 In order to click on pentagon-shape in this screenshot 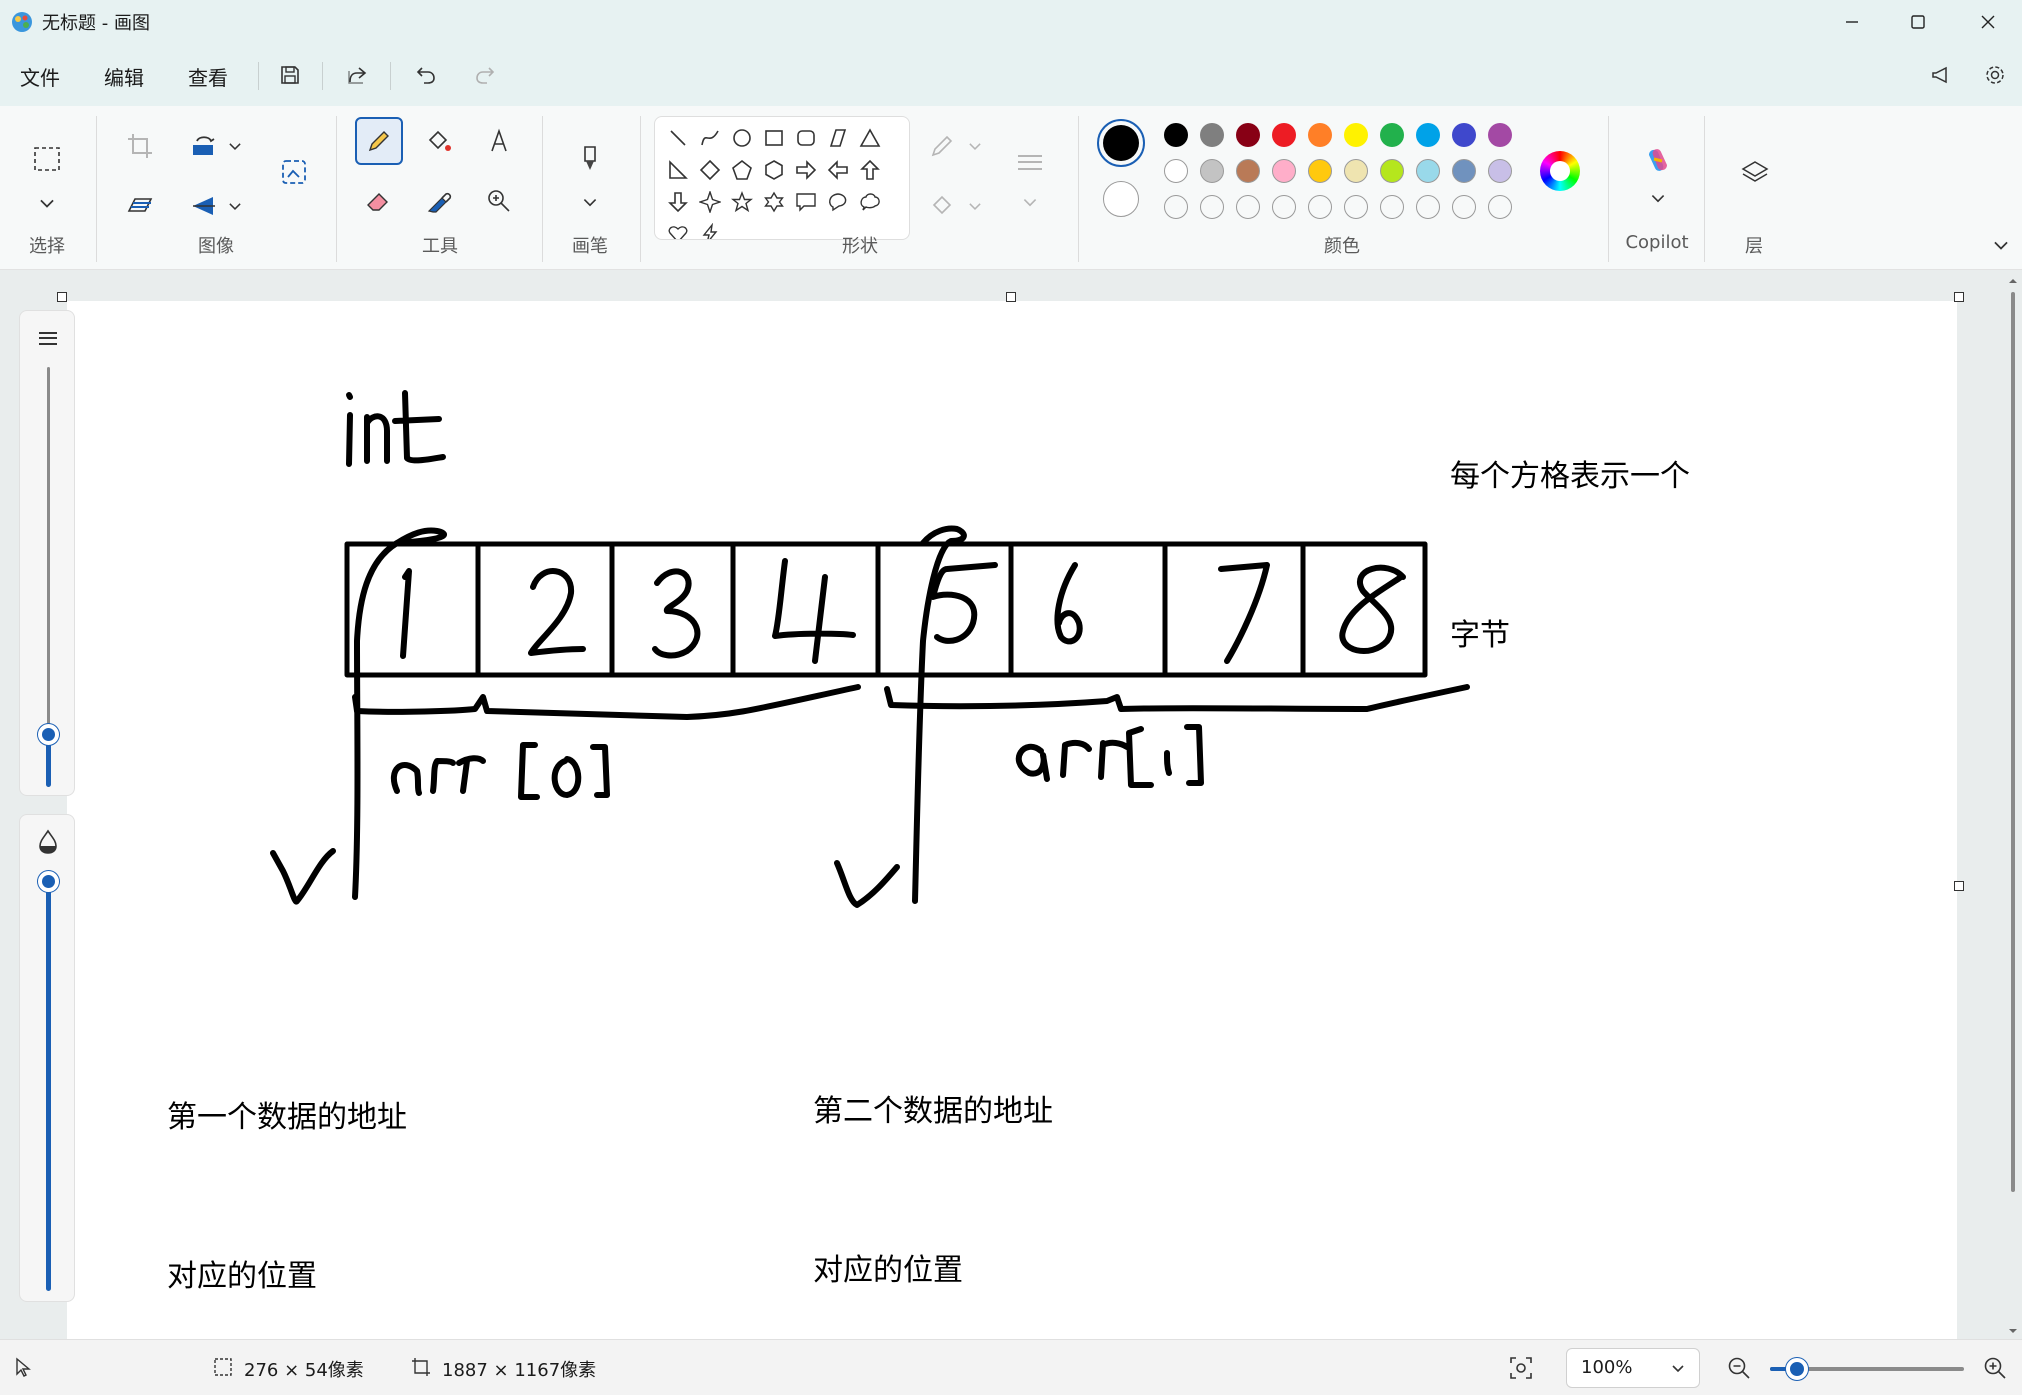, I will do `click(742, 170)`.